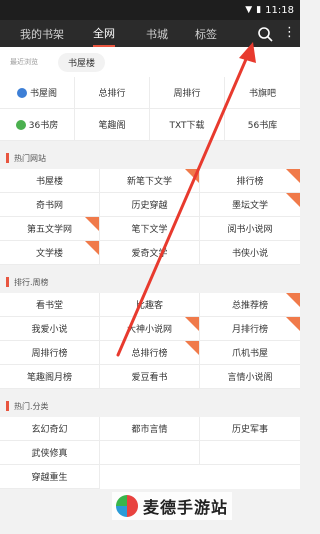  What do you see at coordinates (24, 62) in the screenshot?
I see `recent-label: 最近浏览` at bounding box center [24, 62].